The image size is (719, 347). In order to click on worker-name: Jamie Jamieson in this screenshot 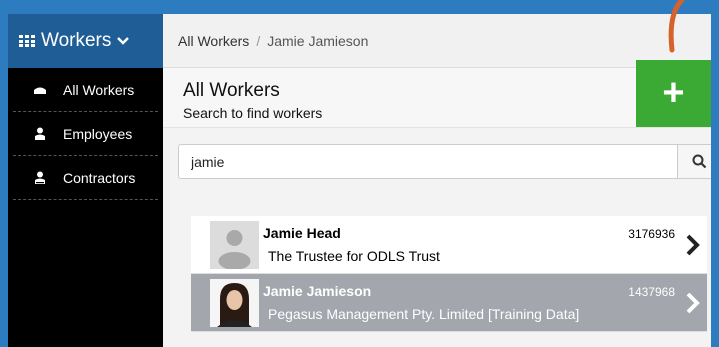, I will do `click(317, 291)`.